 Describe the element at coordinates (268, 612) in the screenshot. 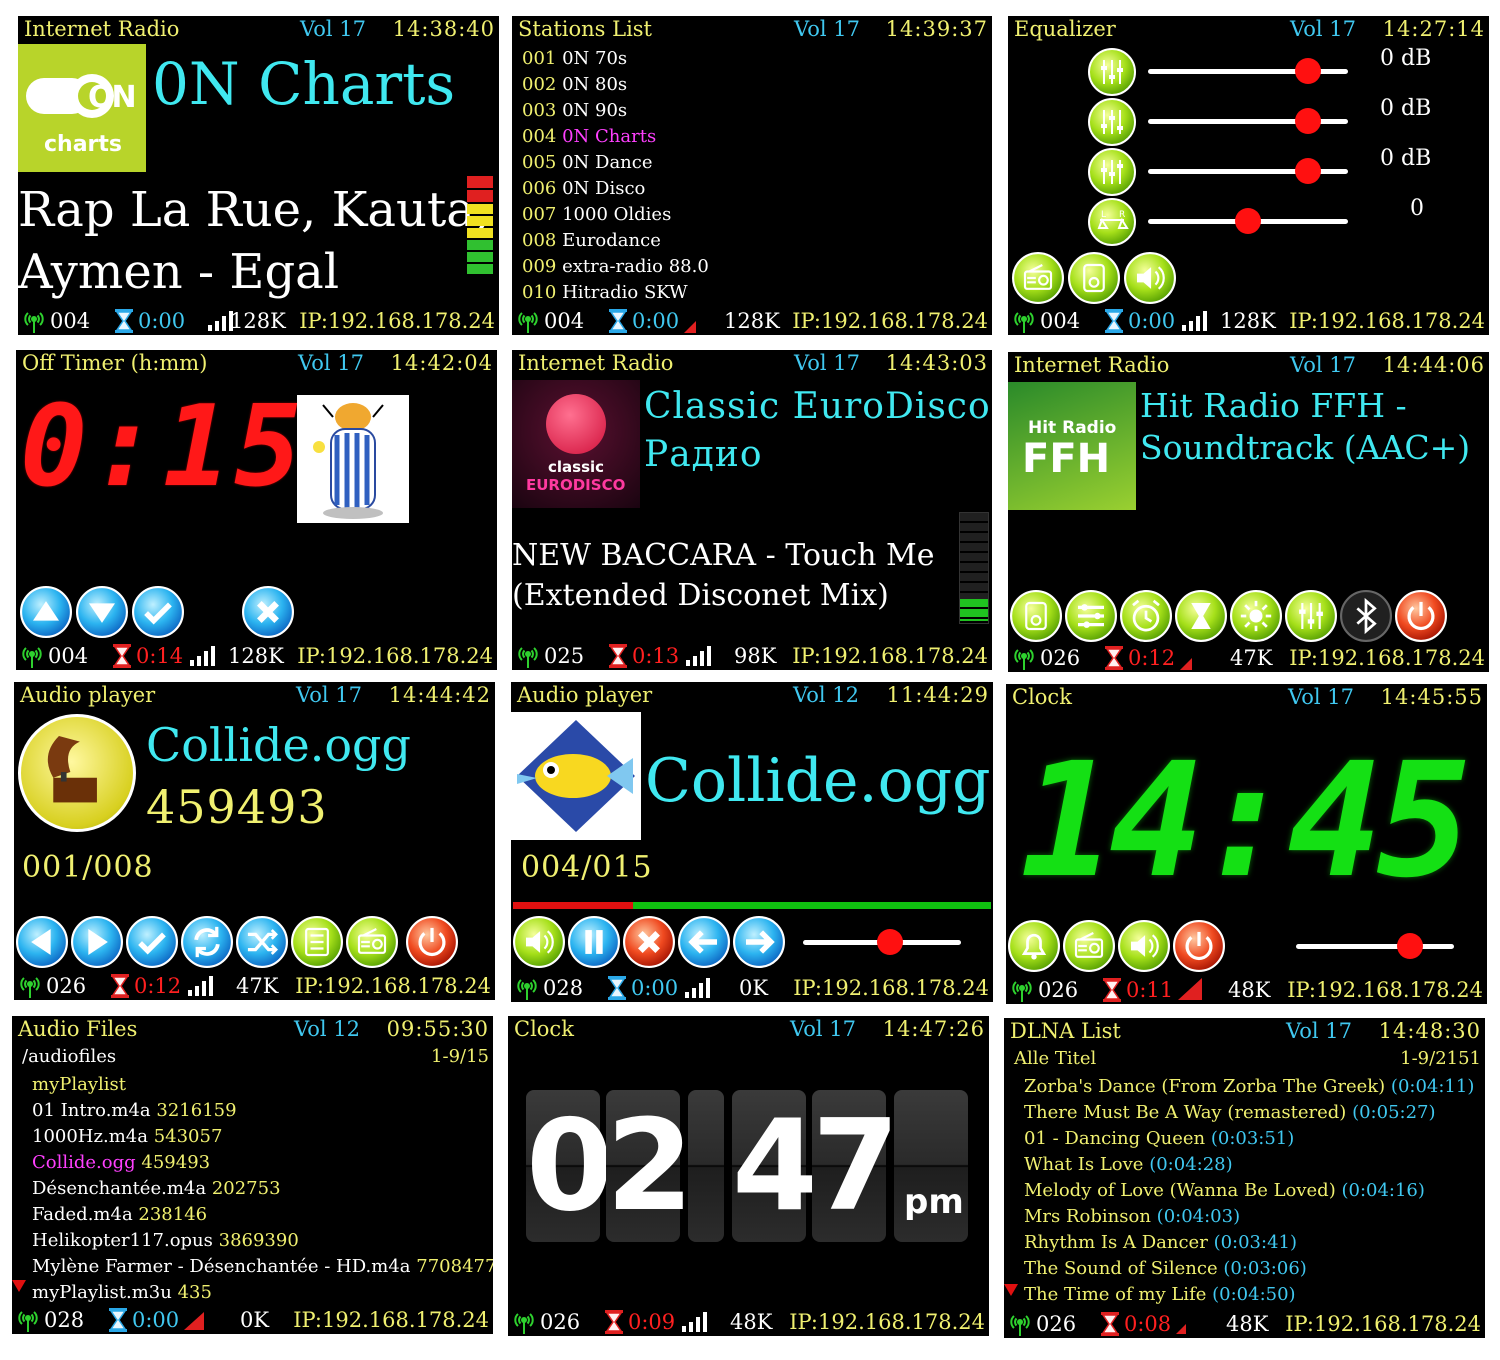

I see `cancel-button` at that location.